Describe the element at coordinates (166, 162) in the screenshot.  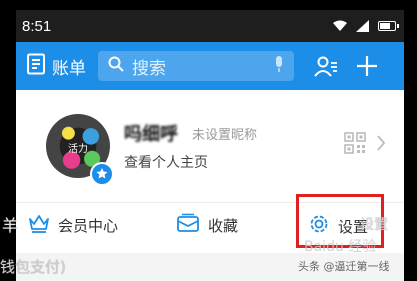
I see `view-homepage-link: 查看个人主页` at that location.